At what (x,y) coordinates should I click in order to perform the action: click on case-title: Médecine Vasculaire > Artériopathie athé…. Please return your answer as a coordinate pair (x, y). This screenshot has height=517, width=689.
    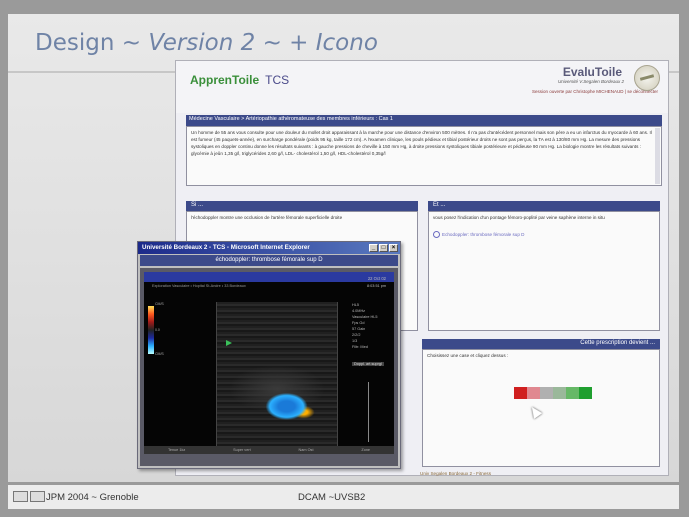
    Looking at the image, I should click on (424, 120).